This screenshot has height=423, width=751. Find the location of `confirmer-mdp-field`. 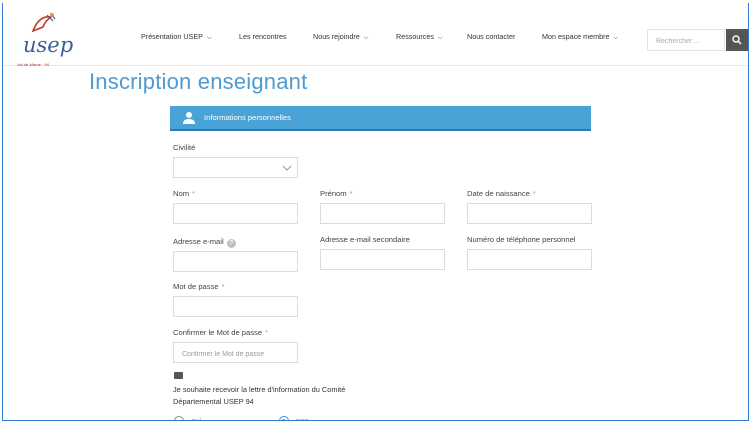

confirmer-mdp-field is located at coordinates (235, 353).